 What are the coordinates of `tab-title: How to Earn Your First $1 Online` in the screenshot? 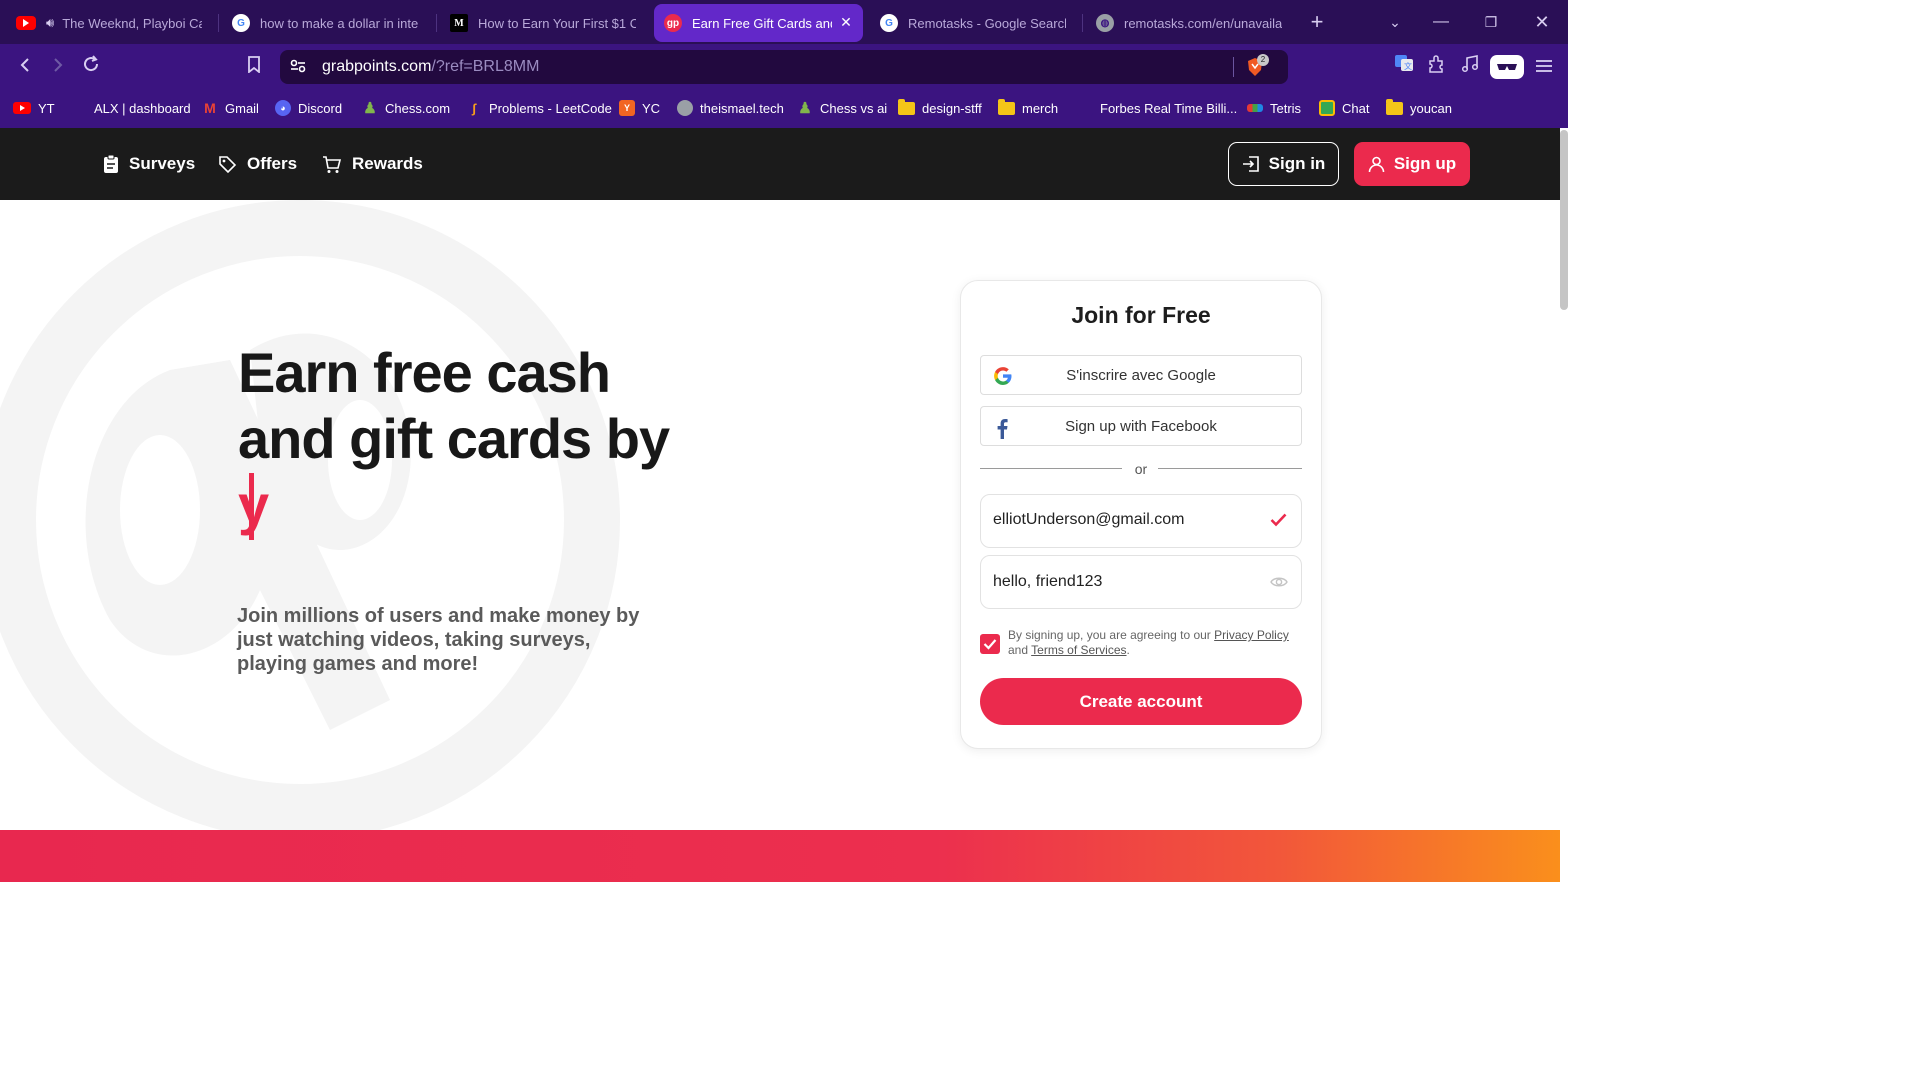 It's located at (557, 23).